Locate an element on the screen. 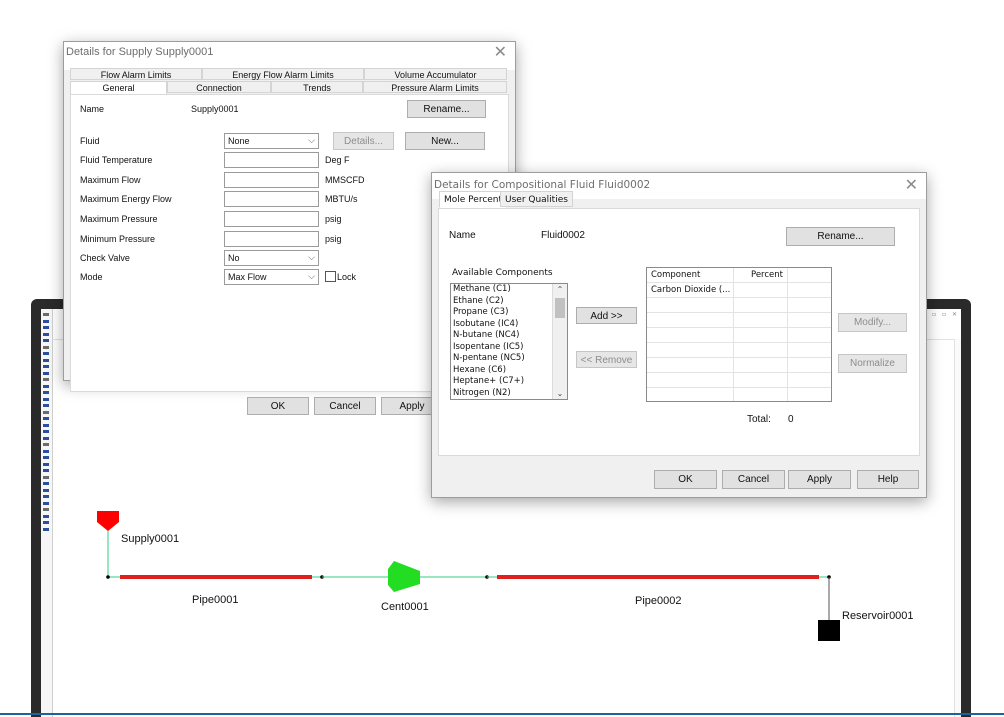  fluid-select-value: None is located at coordinates (239, 141).